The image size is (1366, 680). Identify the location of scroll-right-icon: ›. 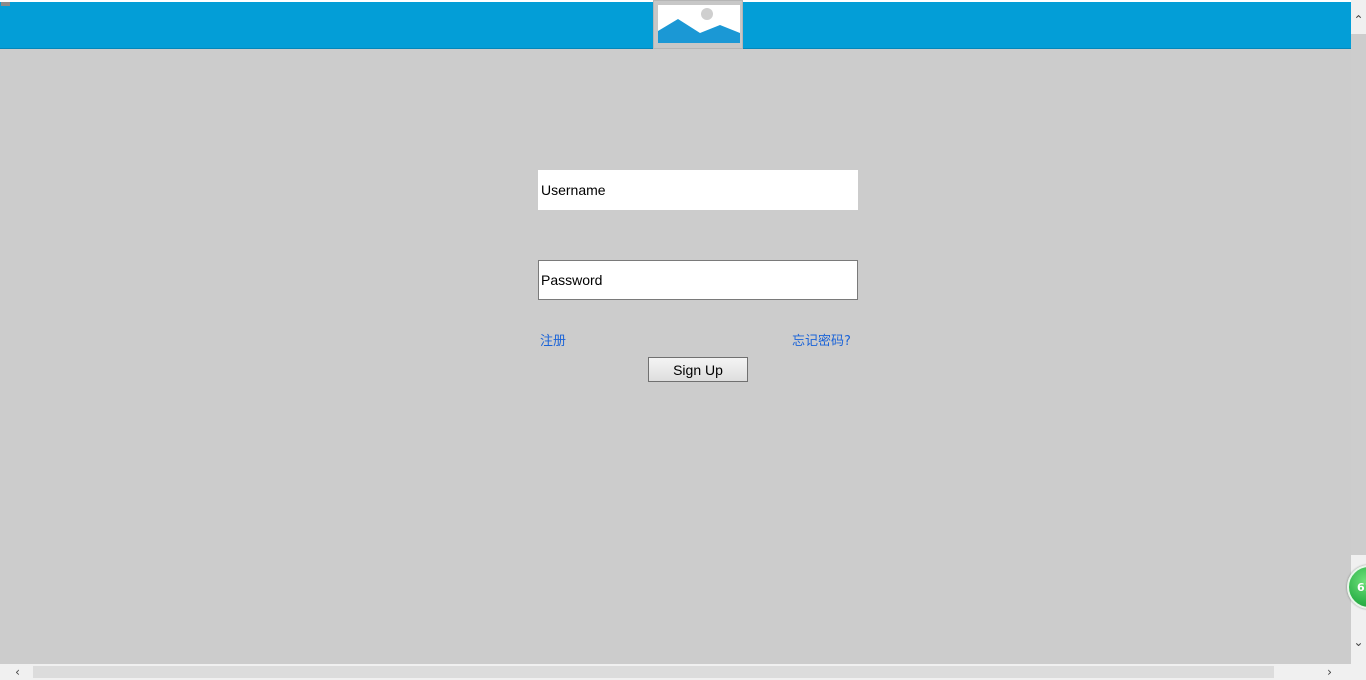
(1329, 672).